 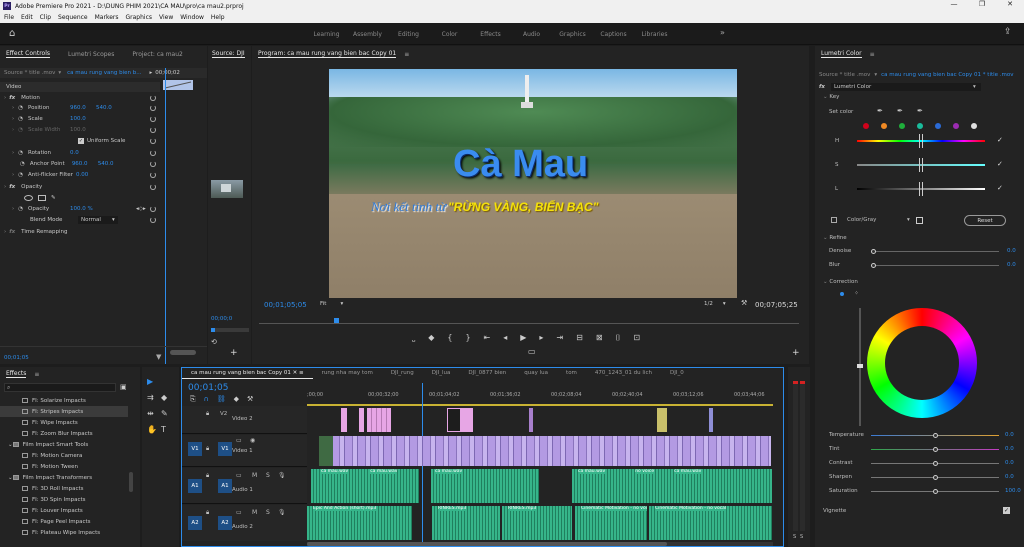 I want to click on effects-list-item: FI: Wipe Impacts, so click(x=64, y=422).